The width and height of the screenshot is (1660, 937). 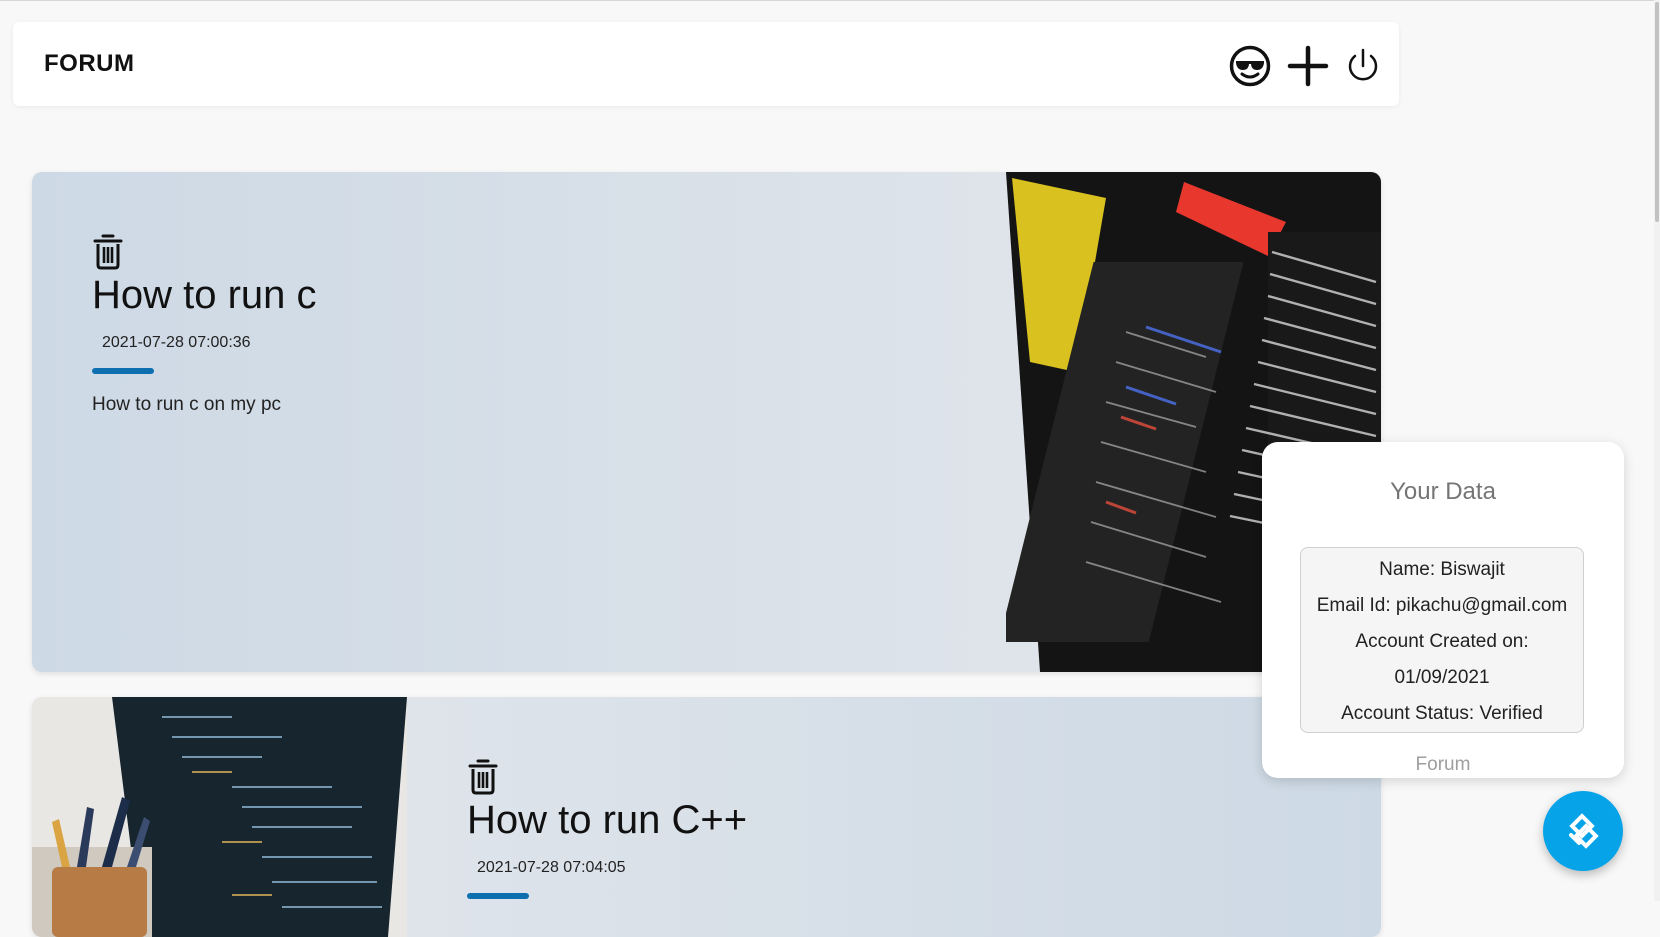 I want to click on navbar-actions, so click(x=1298, y=66).